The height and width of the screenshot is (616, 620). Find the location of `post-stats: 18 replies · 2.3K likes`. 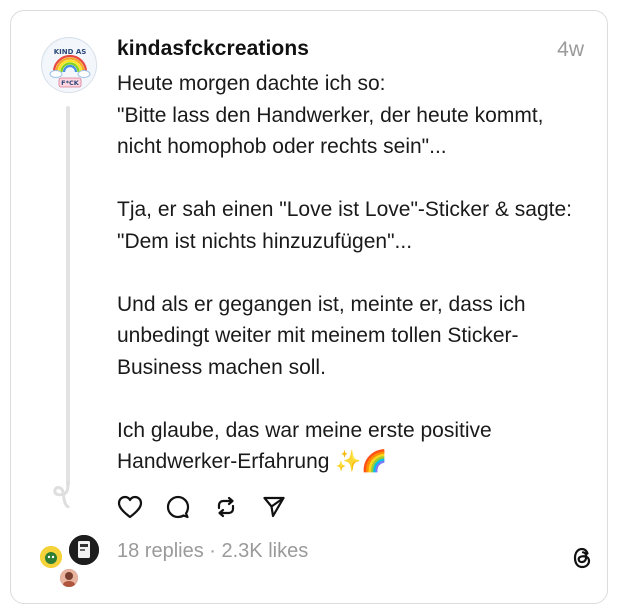

post-stats: 18 replies · 2.3K likes is located at coordinates (212, 551).